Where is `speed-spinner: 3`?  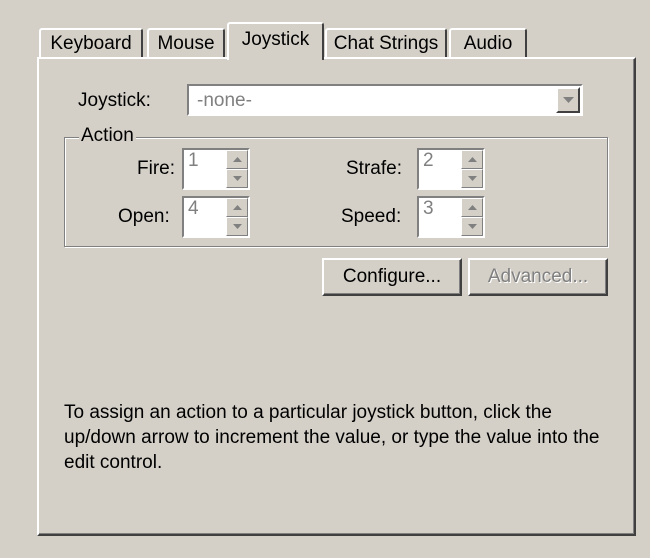 speed-spinner: 3 is located at coordinates (451, 217).